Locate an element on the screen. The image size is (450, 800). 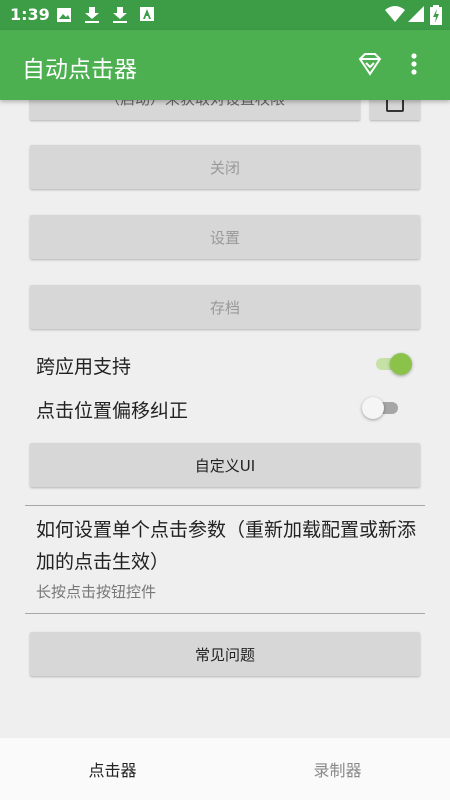
bottom-nav: 点击器 录制器 is located at coordinates (225, 769).